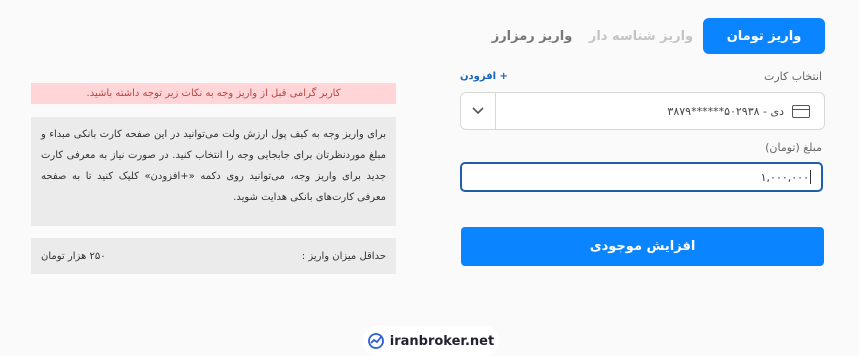  What do you see at coordinates (725, 111) in the screenshot?
I see `selected-card-text: دی - ۵۰۲۹۳۸******۳۸۷۹` at bounding box center [725, 111].